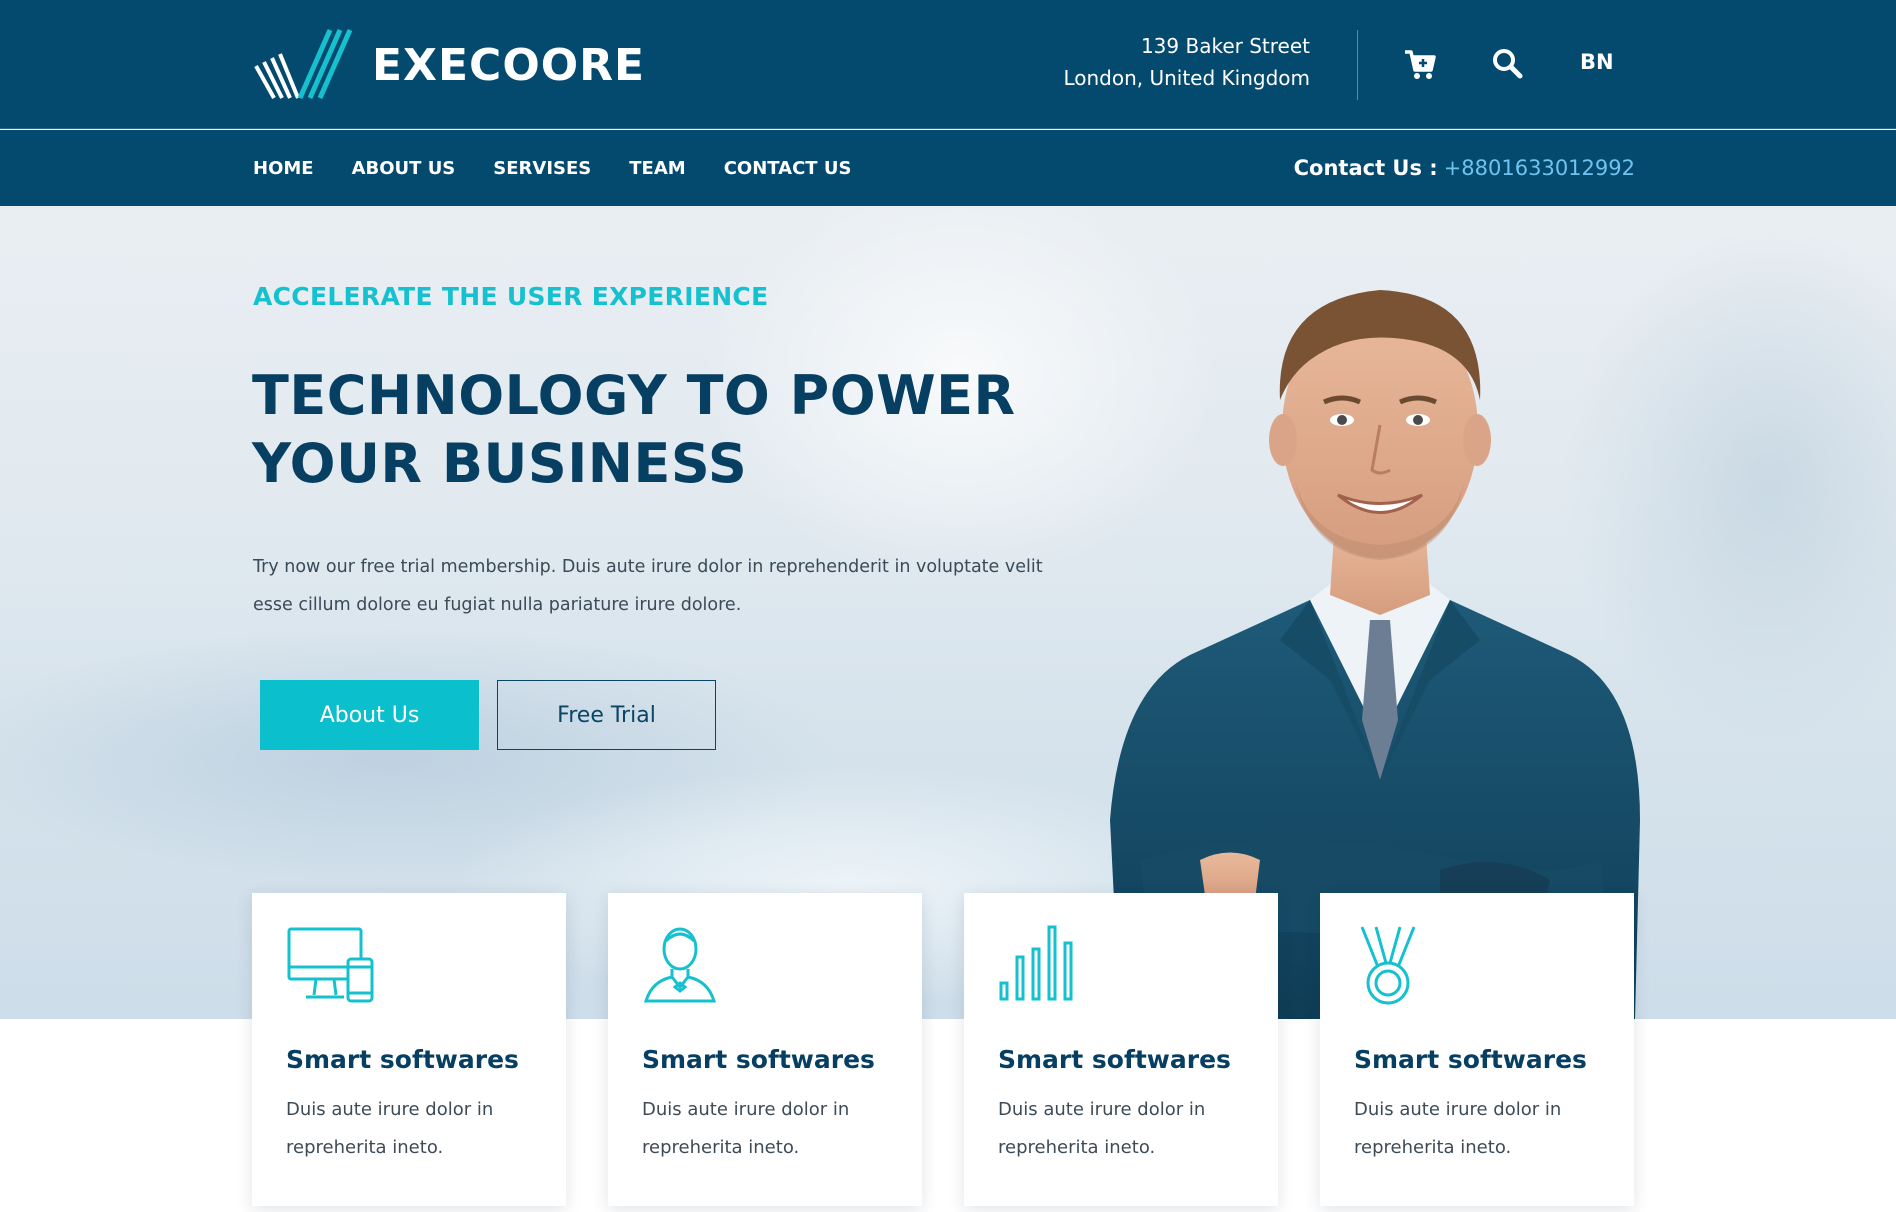 This screenshot has height=1212, width=1896. I want to click on nav-contact-us: CONTACT US, so click(788, 168).